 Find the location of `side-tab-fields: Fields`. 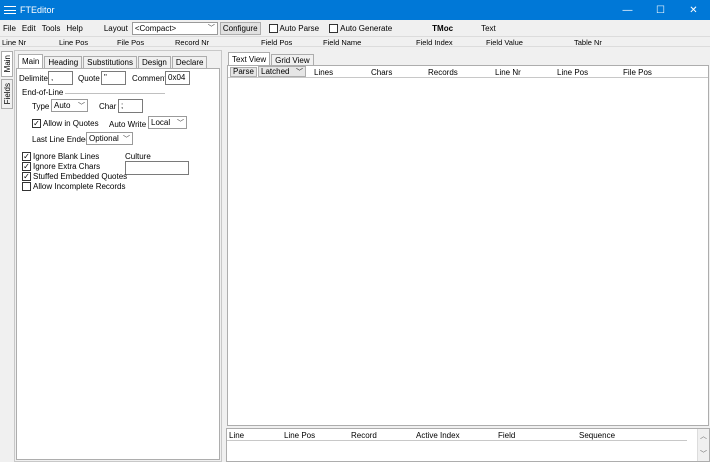

side-tab-fields: Fields is located at coordinates (7, 94).